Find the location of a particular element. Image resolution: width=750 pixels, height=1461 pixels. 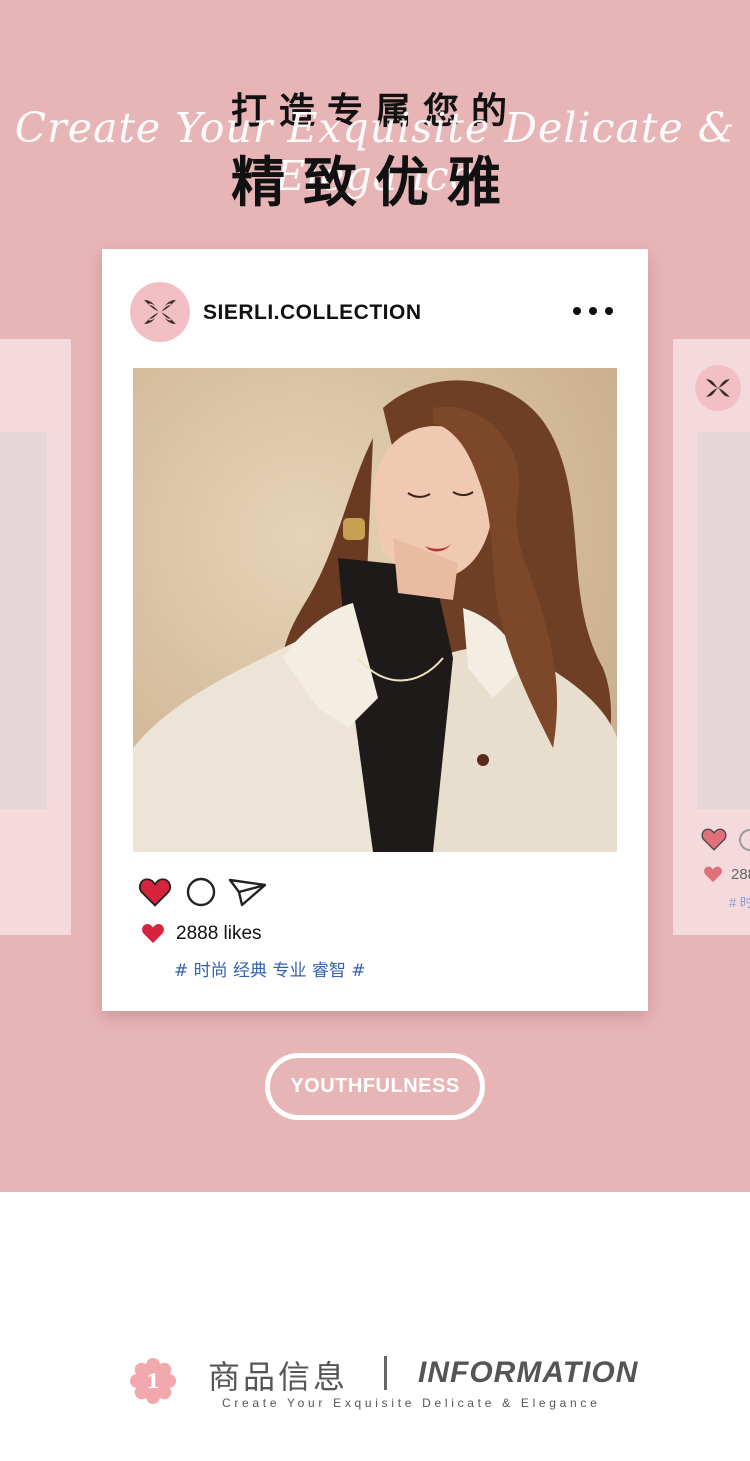

more-dots-icon is located at coordinates (593, 312).